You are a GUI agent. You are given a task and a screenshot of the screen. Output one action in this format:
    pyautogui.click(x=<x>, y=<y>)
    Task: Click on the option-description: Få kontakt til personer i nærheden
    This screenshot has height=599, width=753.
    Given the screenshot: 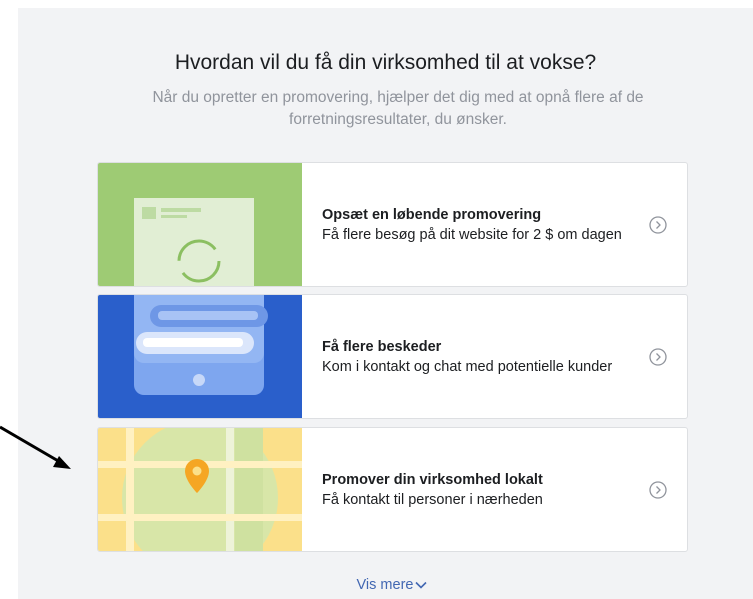 What is the action you would take?
    pyautogui.click(x=432, y=499)
    